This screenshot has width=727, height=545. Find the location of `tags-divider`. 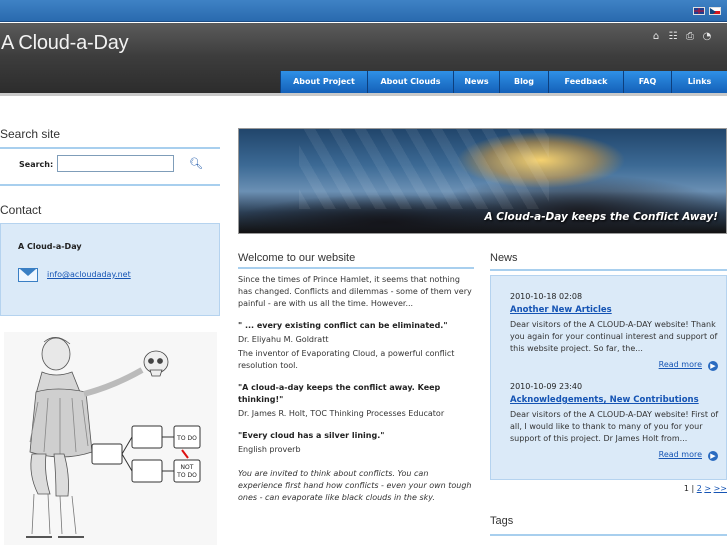

tags-divider is located at coordinates (608, 535).